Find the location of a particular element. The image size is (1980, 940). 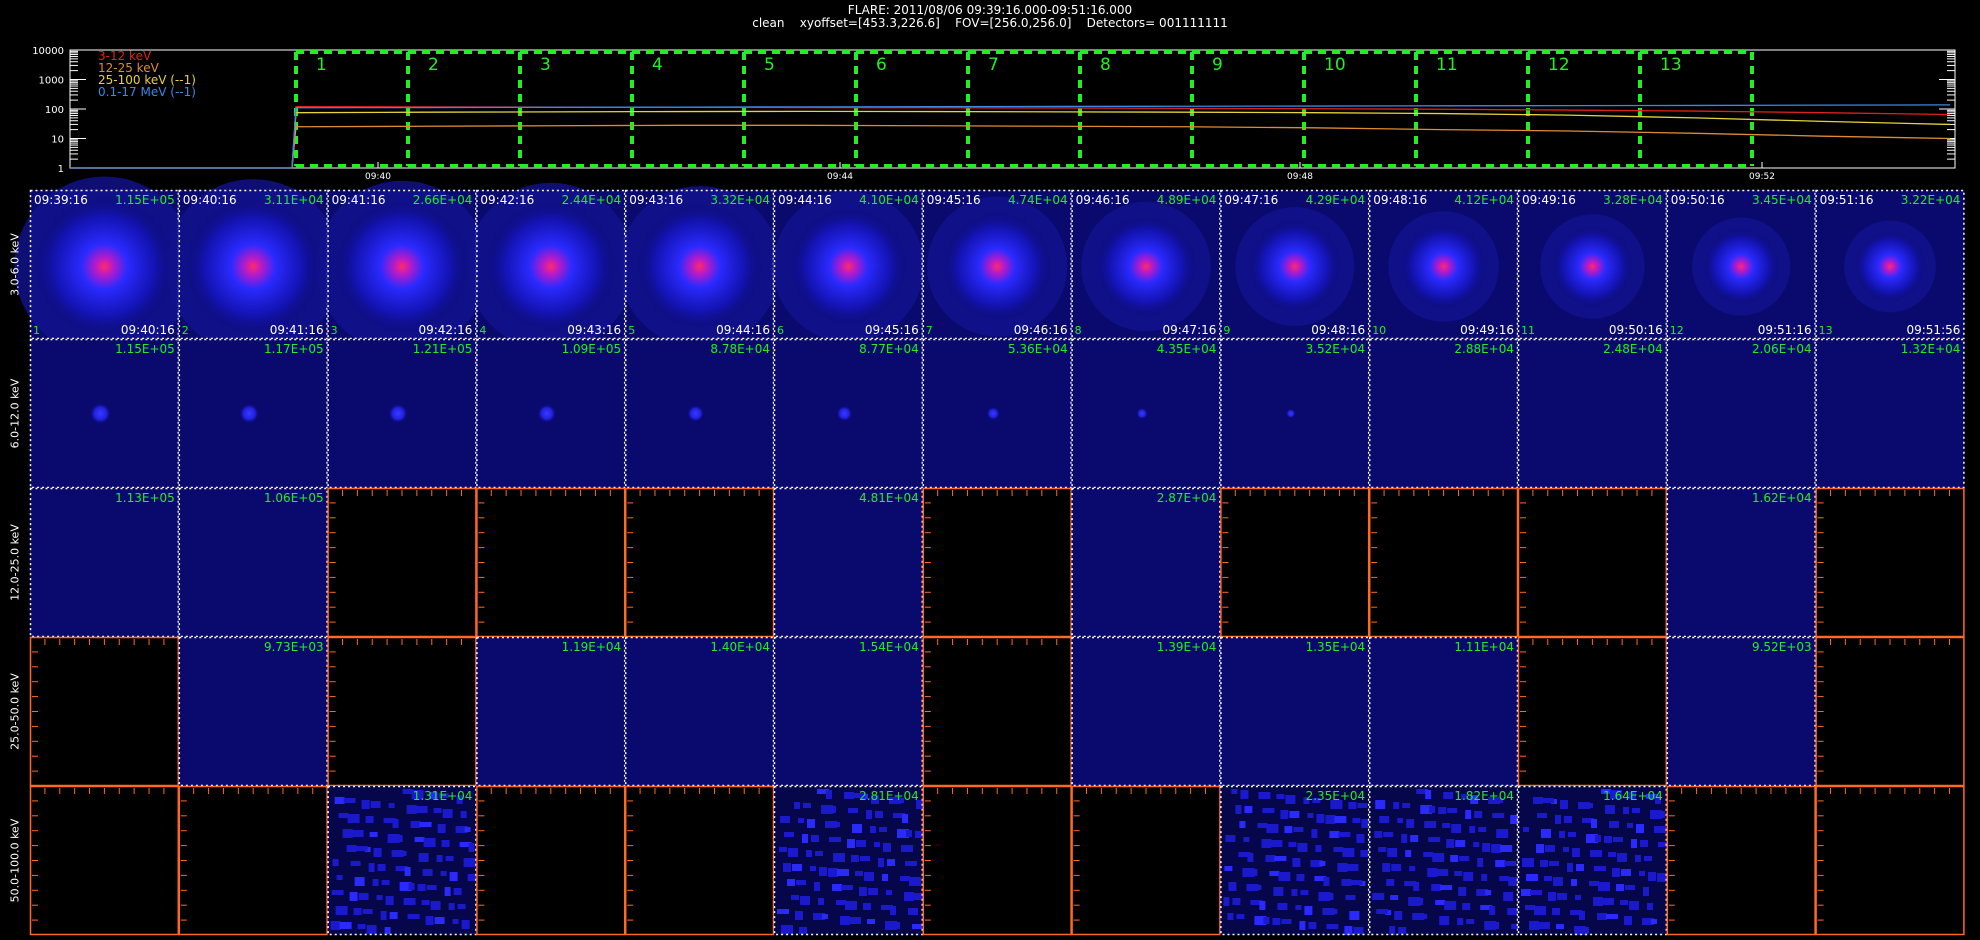

energy-band-label: 3.0-6.0 keV is located at coordinates (15, 264).